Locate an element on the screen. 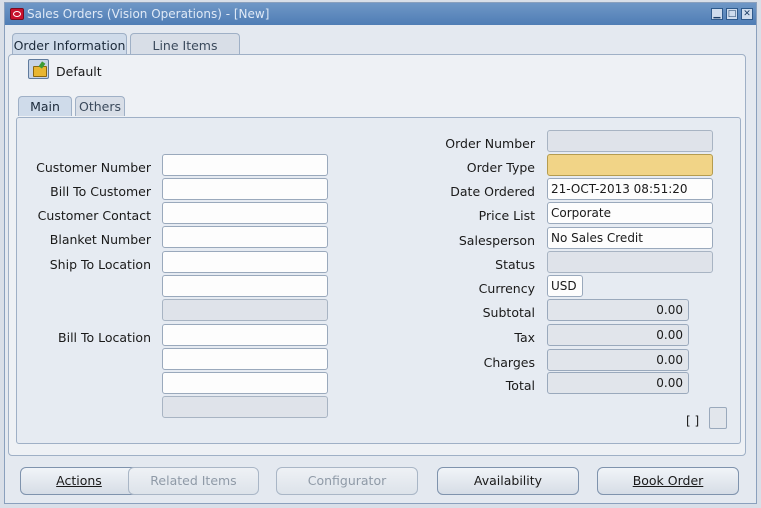 The width and height of the screenshot is (761, 508). tab-others: Others is located at coordinates (100, 106).